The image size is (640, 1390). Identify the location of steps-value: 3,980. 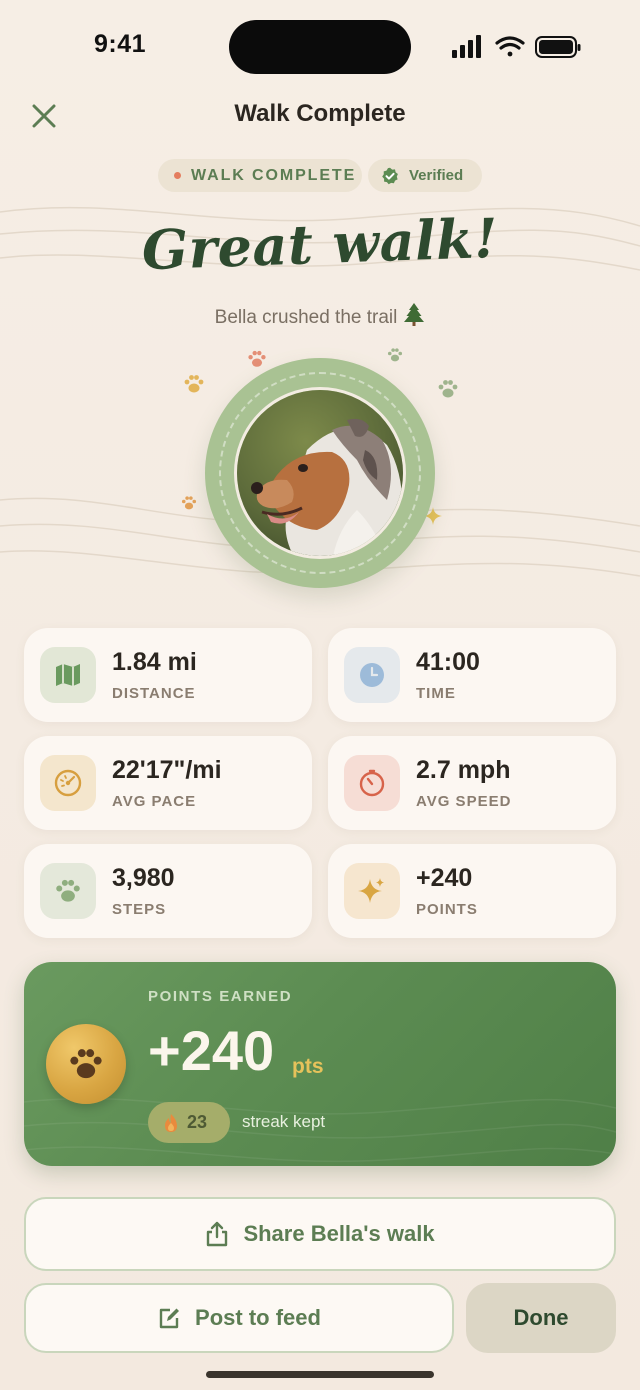
(143, 878).